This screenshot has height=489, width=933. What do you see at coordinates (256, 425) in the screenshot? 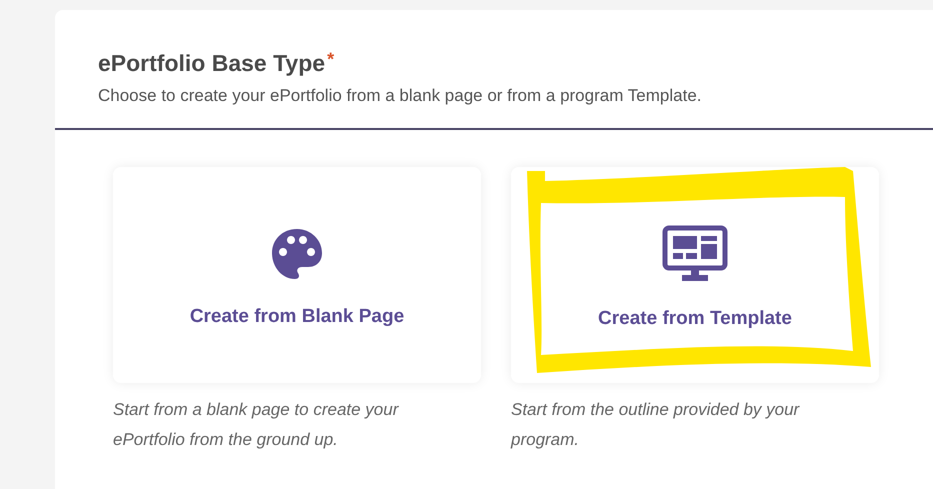
I see `option-caption: Start from a blank page to create your ePortfolio from the ground up.` at bounding box center [256, 425].